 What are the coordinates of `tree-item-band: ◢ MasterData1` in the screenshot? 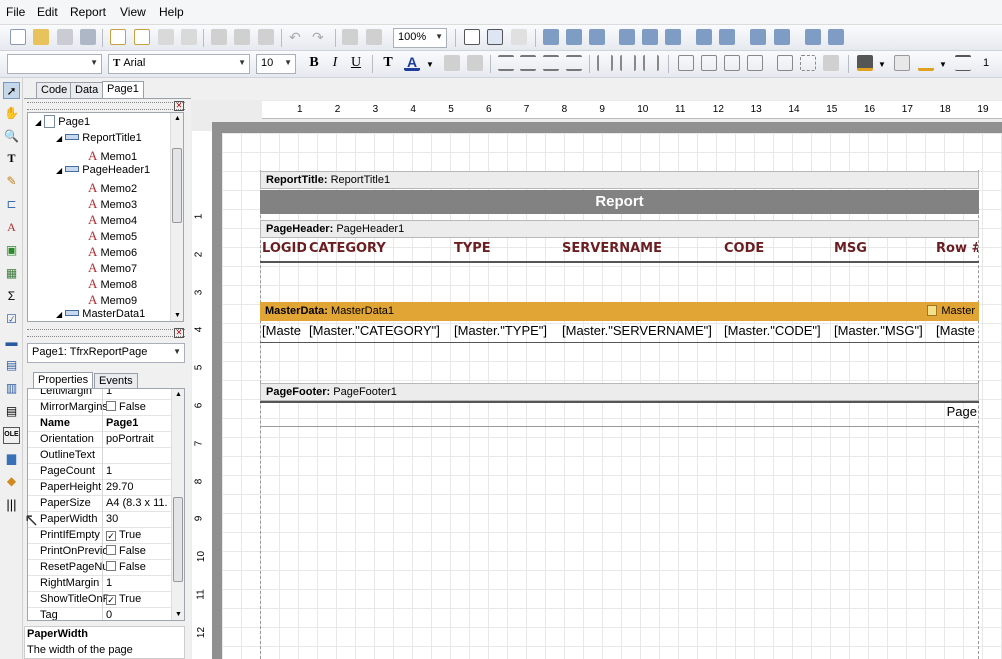 It's located at (100, 314).